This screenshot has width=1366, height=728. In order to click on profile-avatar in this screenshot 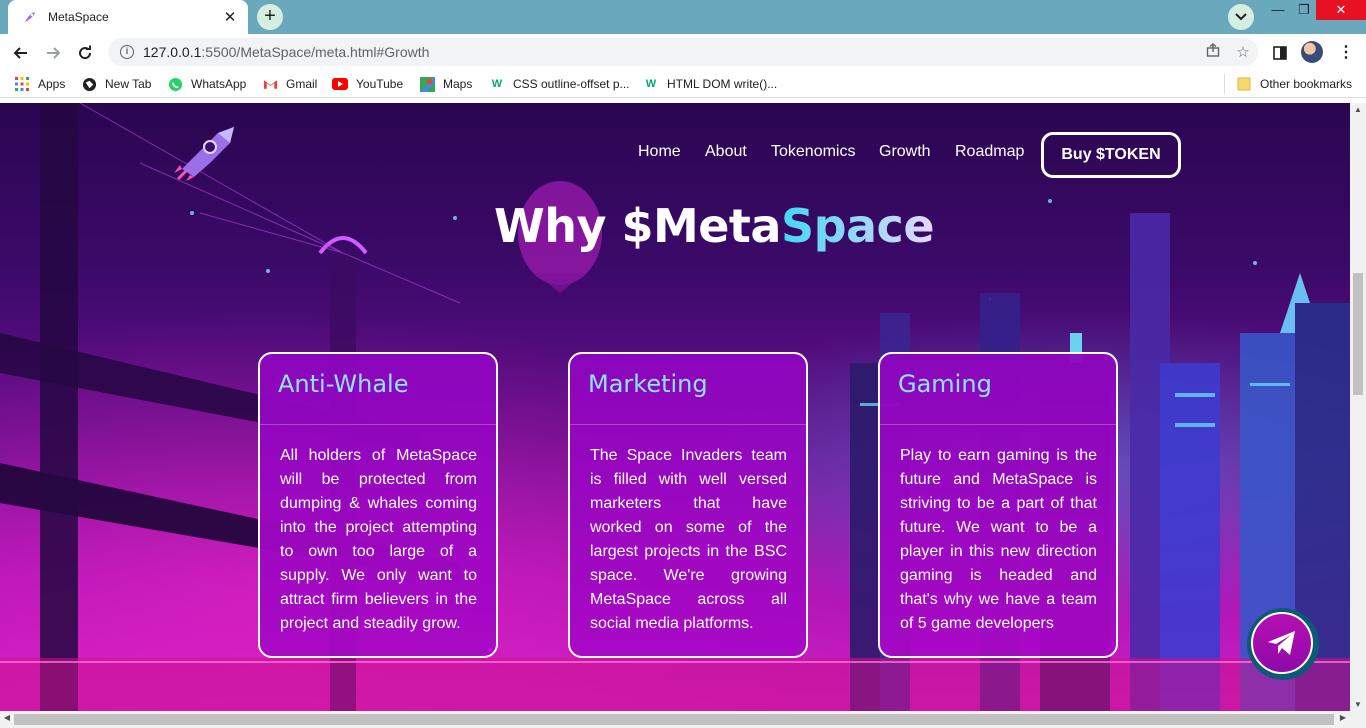, I will do `click(1312, 52)`.